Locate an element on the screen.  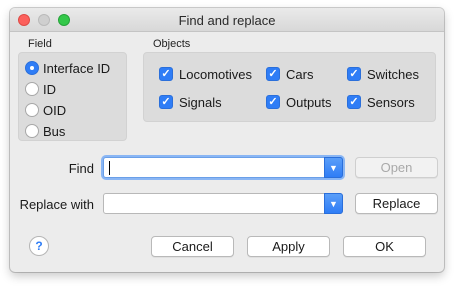
radio-interface-id: Interface ID is located at coordinates (67, 68).